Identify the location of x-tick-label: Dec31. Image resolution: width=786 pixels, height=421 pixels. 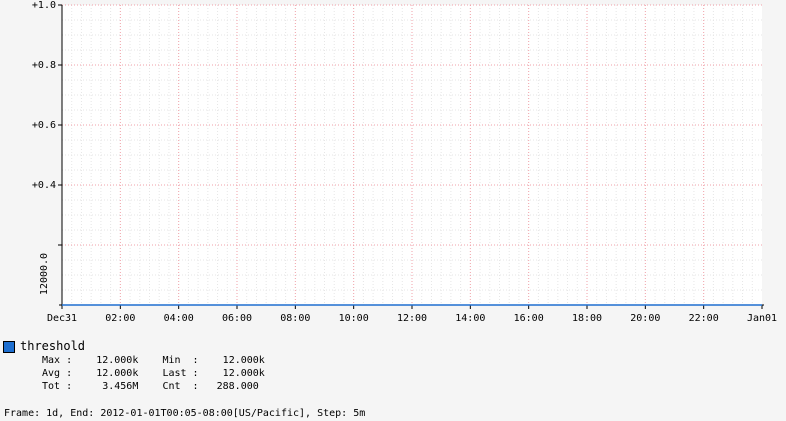
(62, 318).